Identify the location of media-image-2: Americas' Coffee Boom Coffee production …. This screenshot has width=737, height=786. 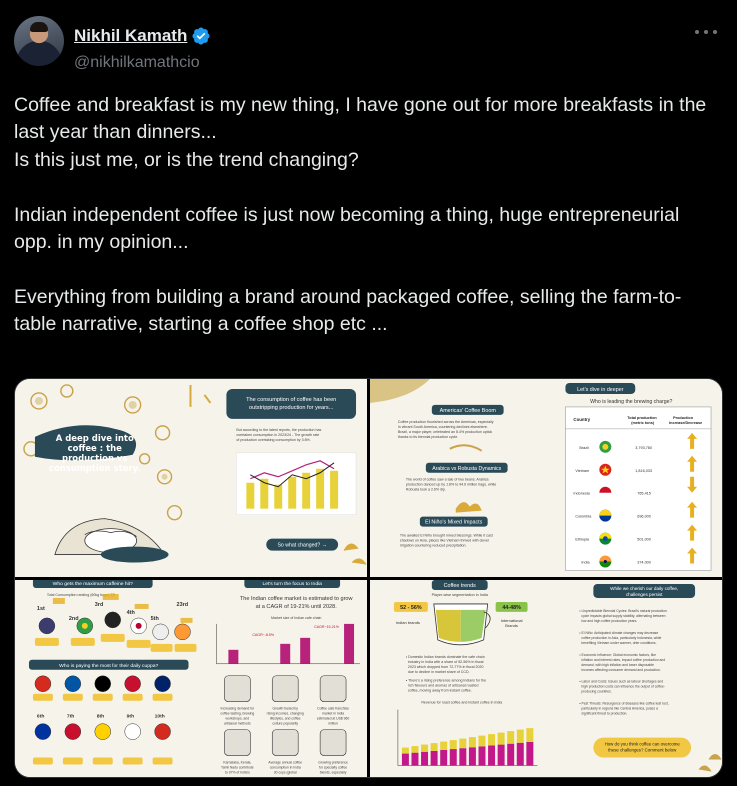
(546, 478).